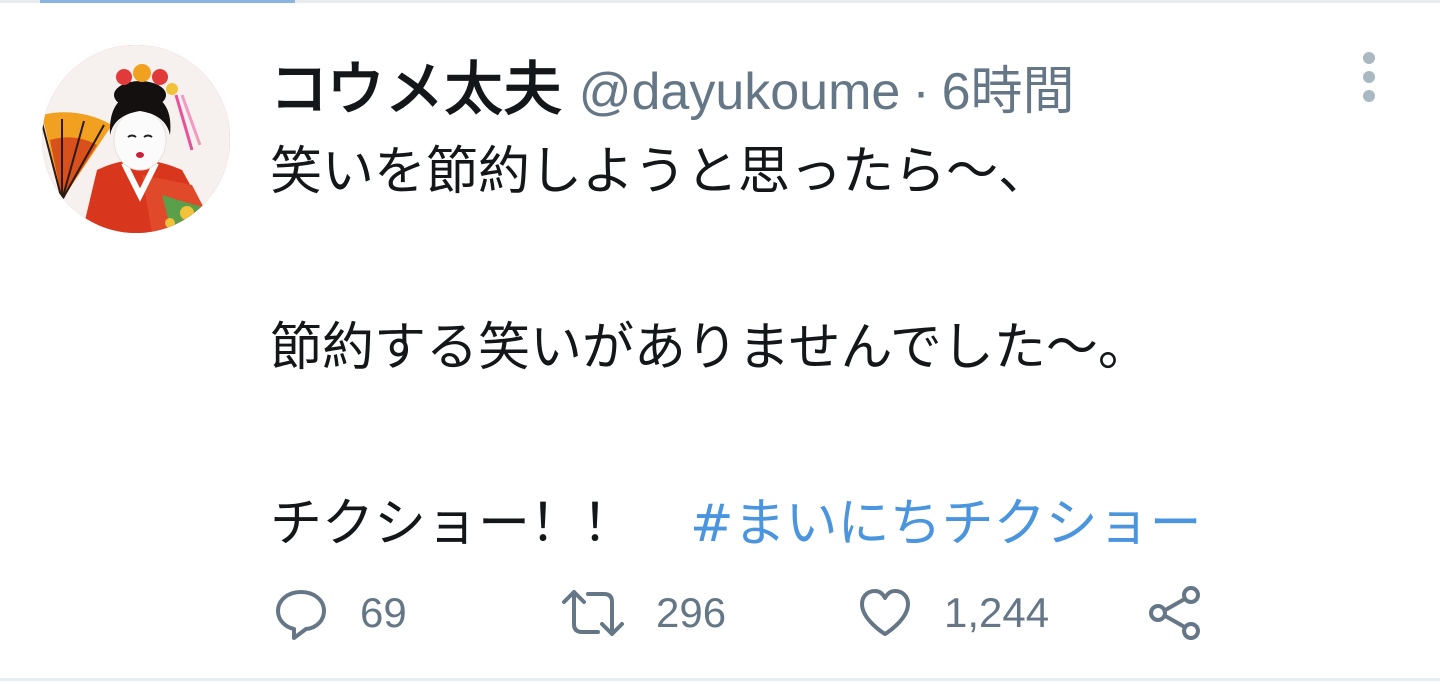  I want to click on share-icon, so click(1174, 613).